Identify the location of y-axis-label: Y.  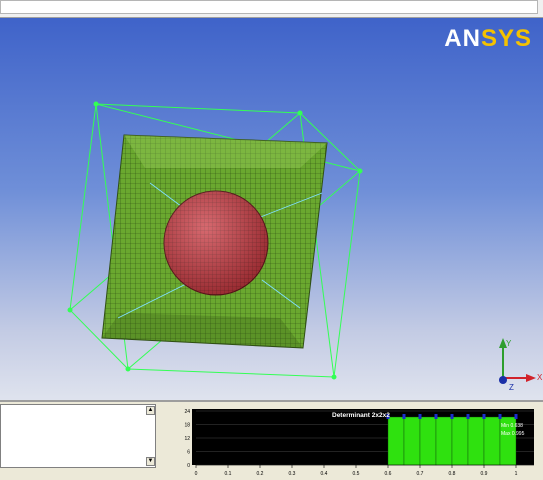
(509, 343).